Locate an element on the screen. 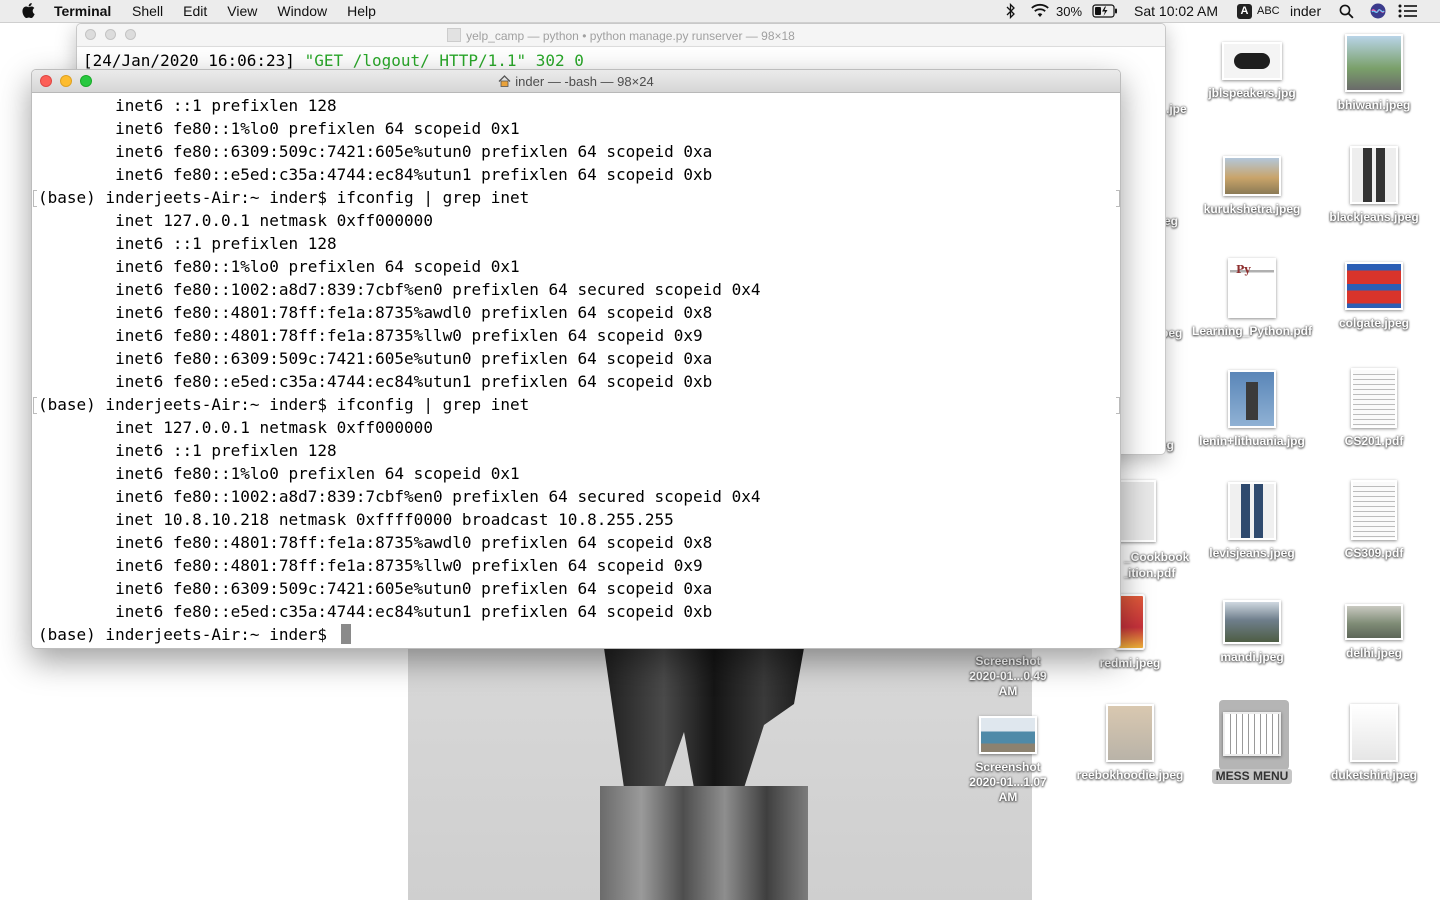 This screenshot has width=1440, height=900. desktop-icon-jblspeakers: jblspeakers.jpg is located at coordinates (1252, 71).